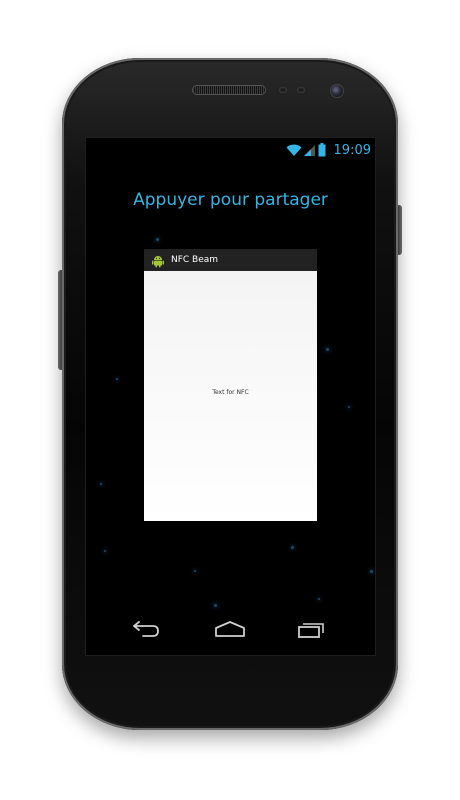  I want to click on app-name: NFC Beam, so click(195, 260).